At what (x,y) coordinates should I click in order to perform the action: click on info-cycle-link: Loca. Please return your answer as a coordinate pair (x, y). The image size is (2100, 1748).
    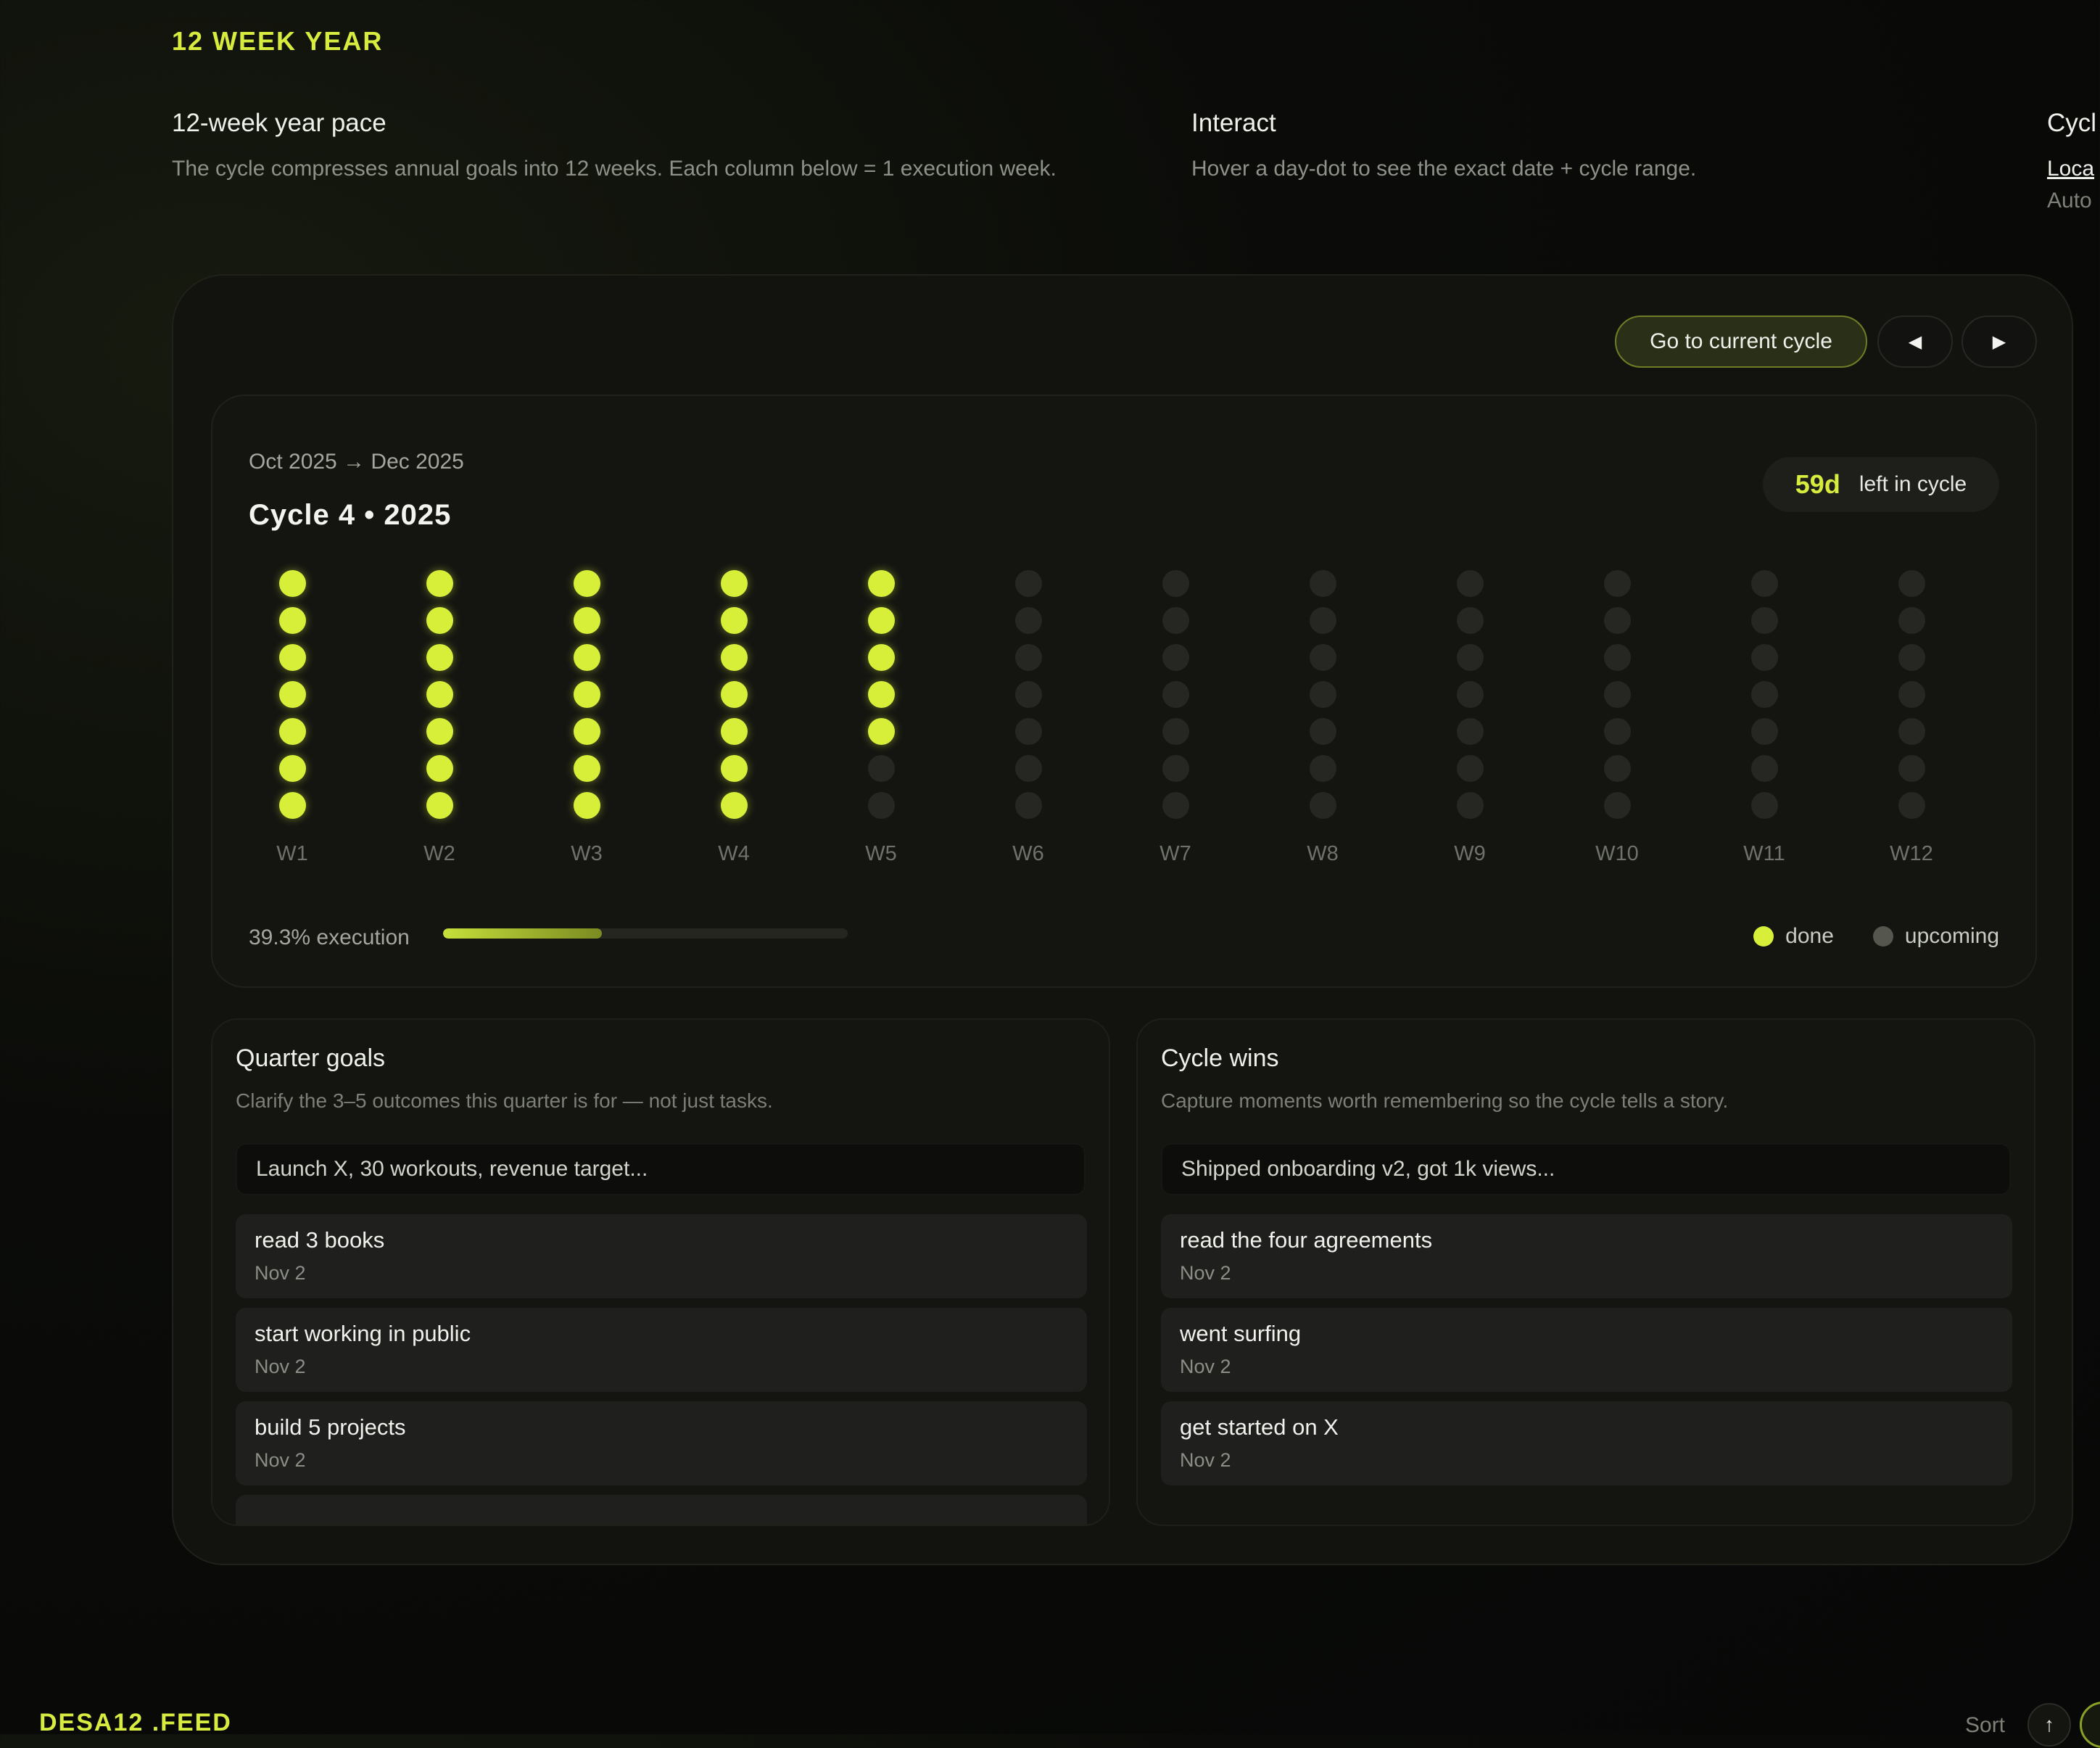
    Looking at the image, I should click on (2071, 169).